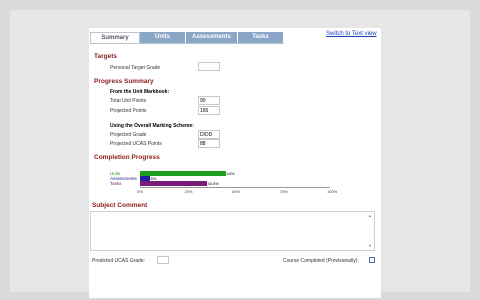 Image resolution: width=480 pixels, height=300 pixels. Describe the element at coordinates (187, 43) in the screenshot. I see `tab-underline` at that location.